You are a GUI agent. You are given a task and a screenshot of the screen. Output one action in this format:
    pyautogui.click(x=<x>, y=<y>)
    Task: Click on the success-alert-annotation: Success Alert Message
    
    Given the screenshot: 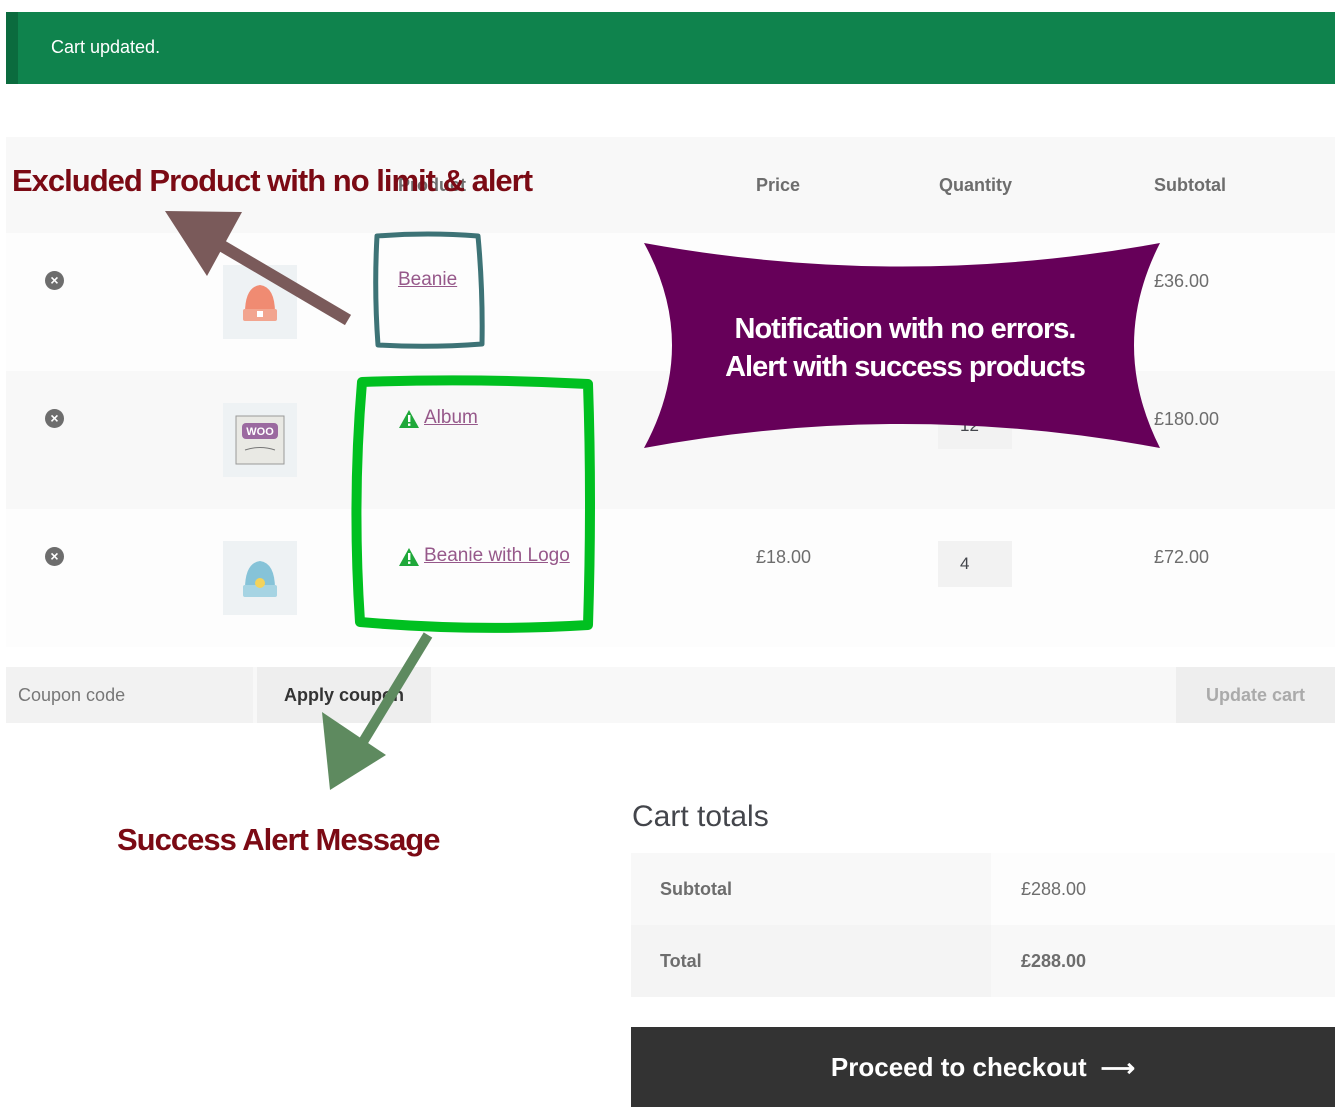 What is the action you would take?
    pyautogui.click(x=278, y=839)
    